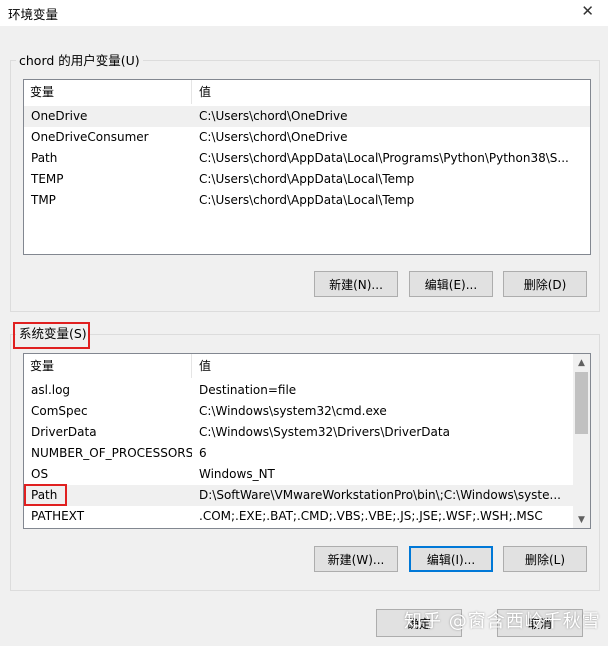 The image size is (608, 646). I want to click on user-delete-button: 删除(D), so click(545, 284).